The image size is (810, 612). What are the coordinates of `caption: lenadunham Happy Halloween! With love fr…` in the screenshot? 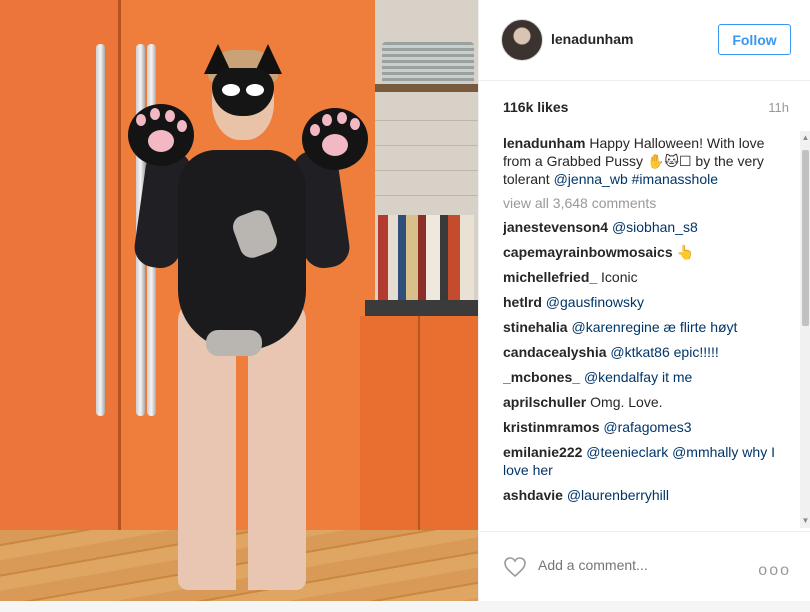 It's located at (648, 161).